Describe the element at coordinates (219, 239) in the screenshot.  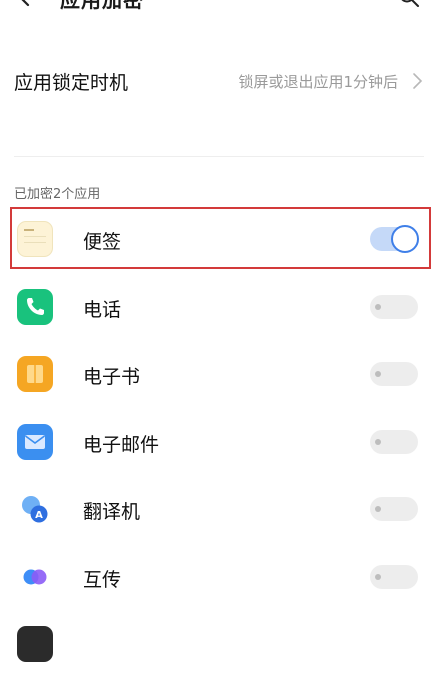
I see `app-row-notes: 便签` at that location.